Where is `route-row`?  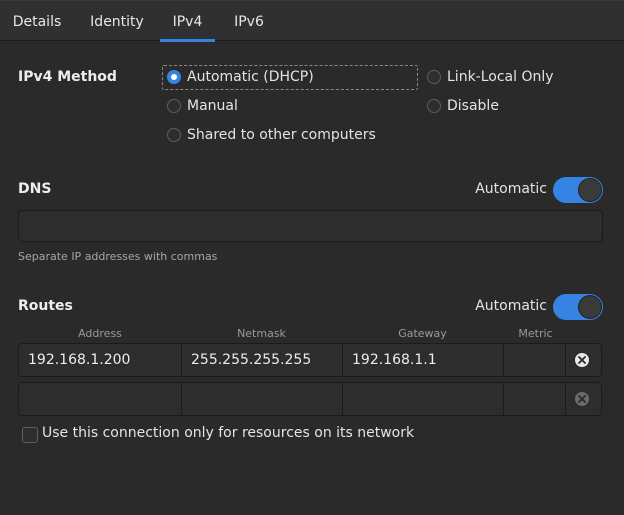
route-row is located at coordinates (310, 399).